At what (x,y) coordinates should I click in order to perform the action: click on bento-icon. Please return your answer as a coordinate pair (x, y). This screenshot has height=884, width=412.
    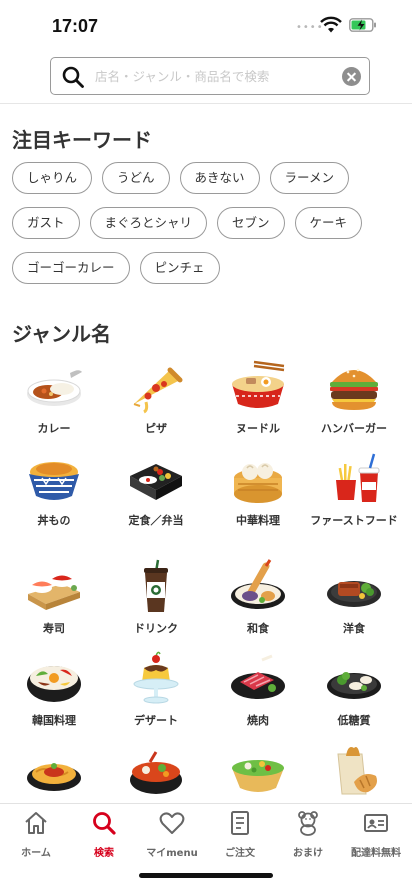
    Looking at the image, I should click on (156, 482).